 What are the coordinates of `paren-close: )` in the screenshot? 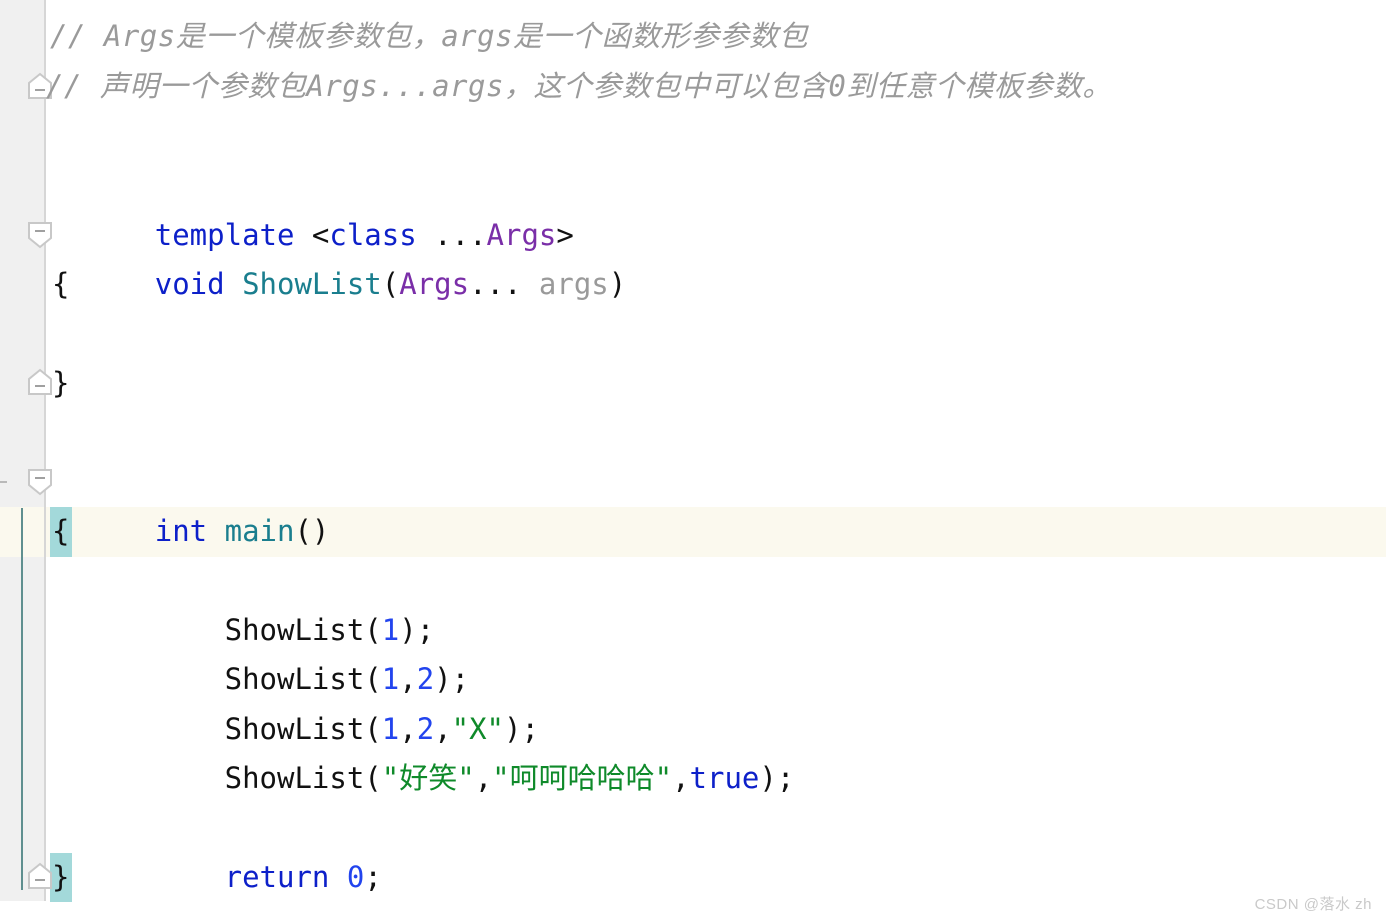 It's located at (617, 284).